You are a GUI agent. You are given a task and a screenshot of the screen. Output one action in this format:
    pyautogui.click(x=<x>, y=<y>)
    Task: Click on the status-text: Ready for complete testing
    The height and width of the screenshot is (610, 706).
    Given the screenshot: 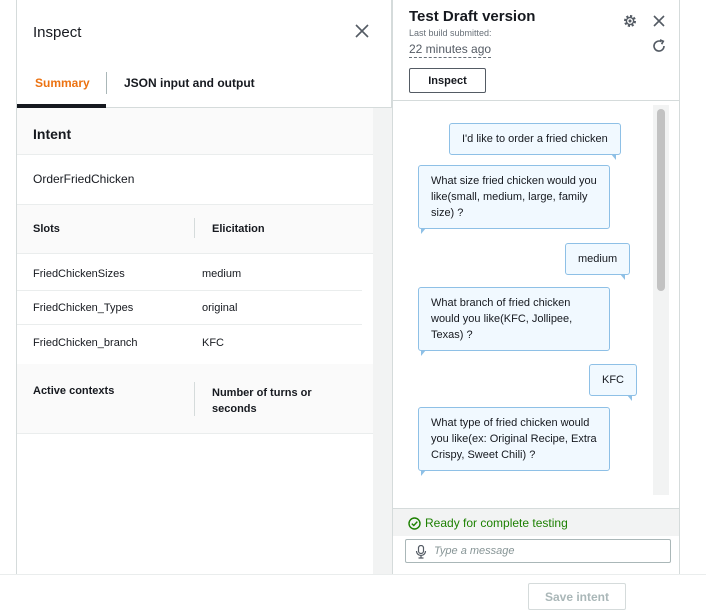 What is the action you would take?
    pyautogui.click(x=496, y=523)
    